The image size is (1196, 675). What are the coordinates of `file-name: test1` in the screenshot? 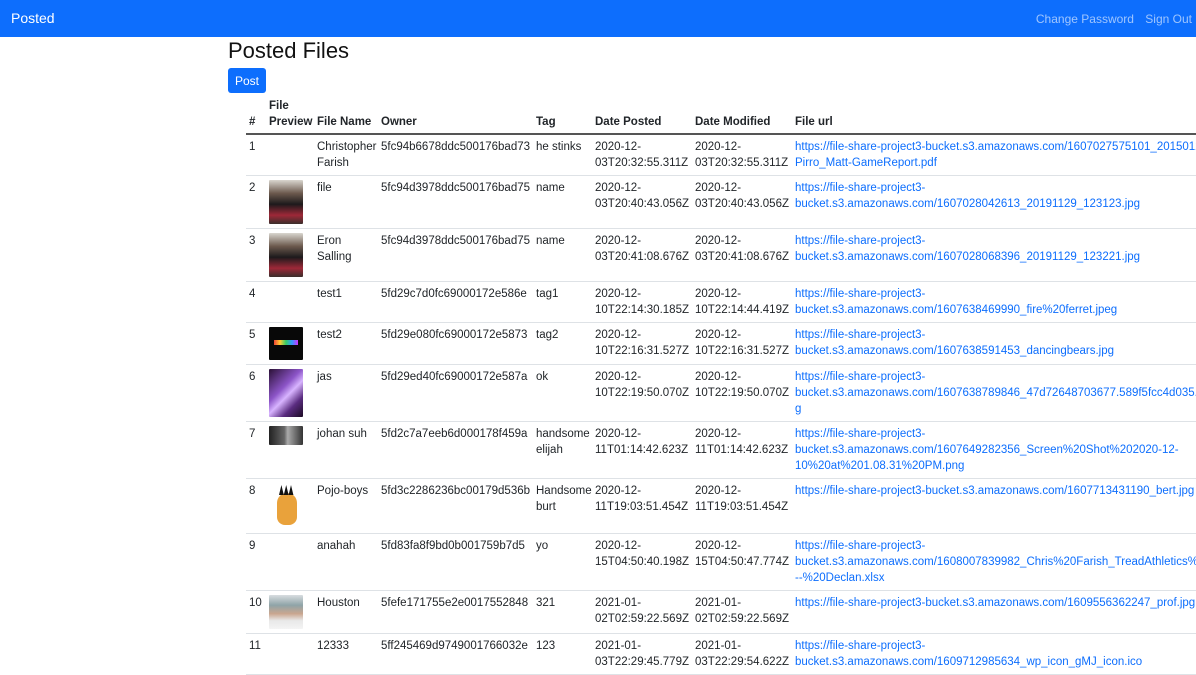 It's located at (346, 302).